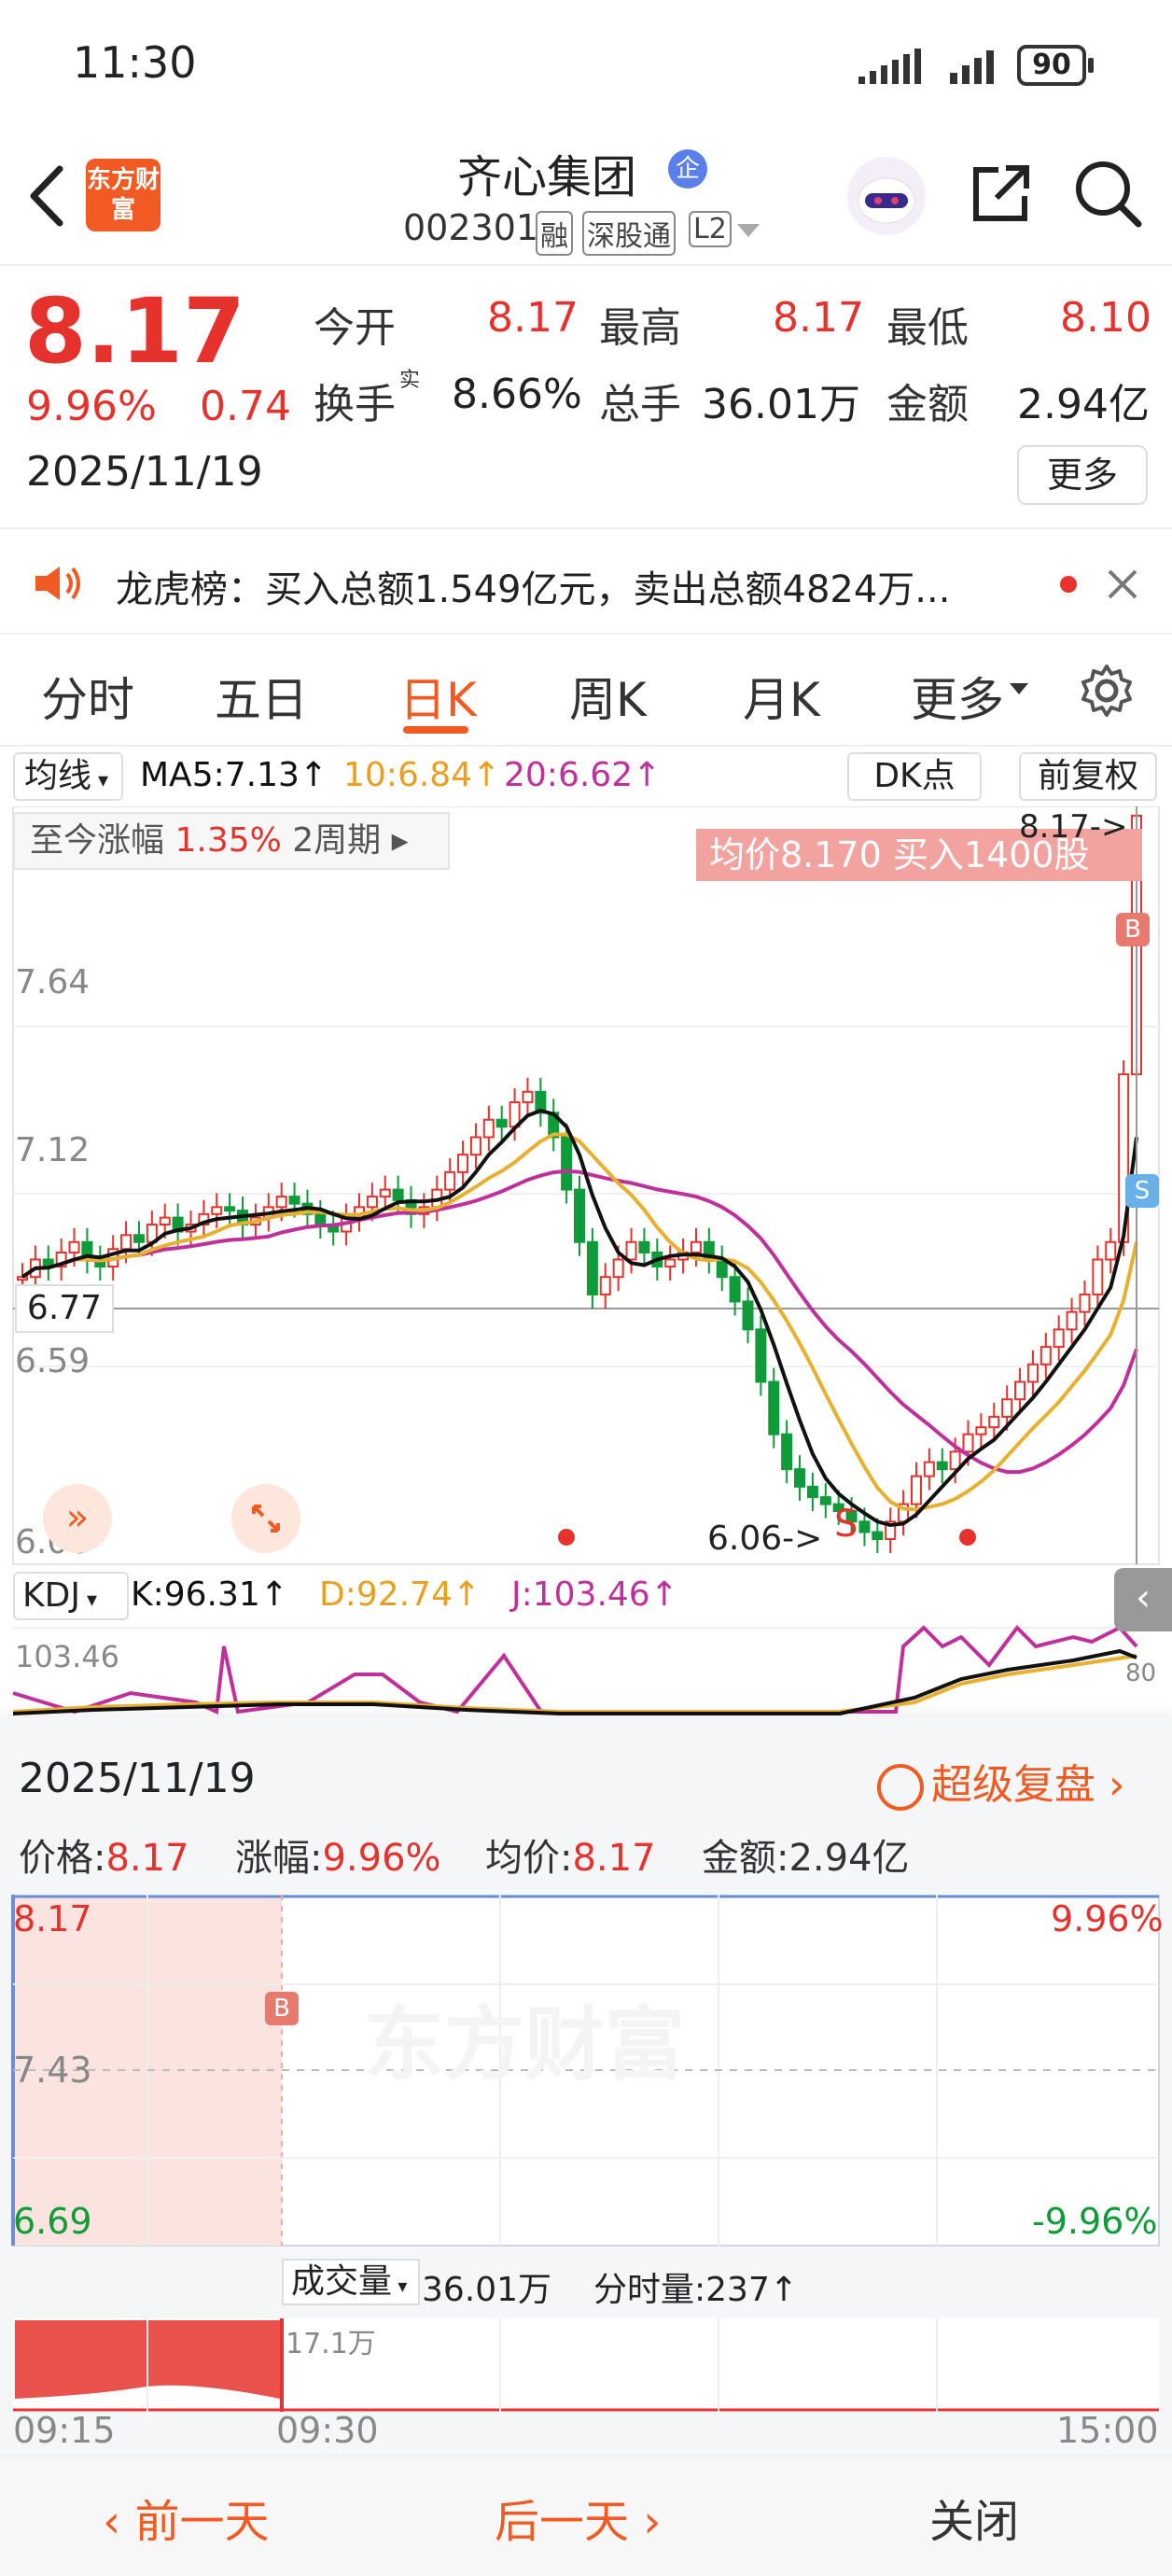 The height and width of the screenshot is (2576, 1172). I want to click on sell-marker-icon: S, so click(1142, 1191).